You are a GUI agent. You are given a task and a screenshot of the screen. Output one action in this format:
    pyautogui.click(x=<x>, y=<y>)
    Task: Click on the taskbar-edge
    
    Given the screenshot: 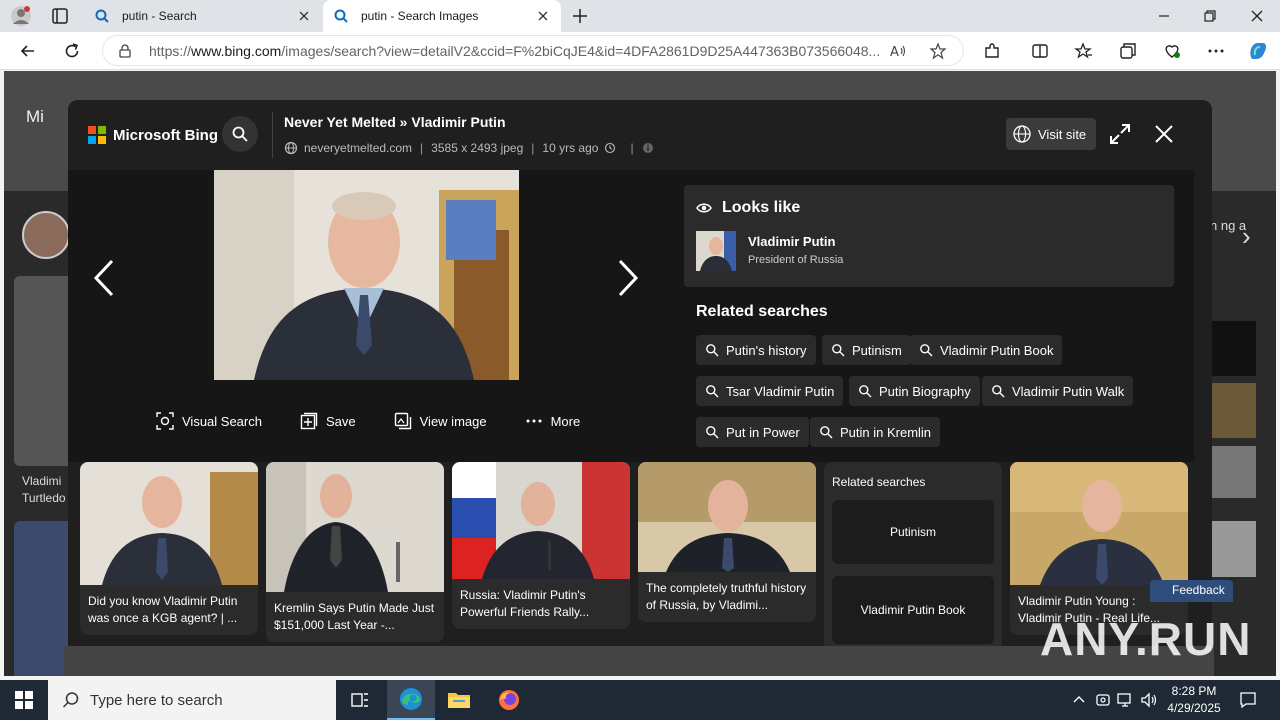 What is the action you would take?
    pyautogui.click(x=411, y=700)
    